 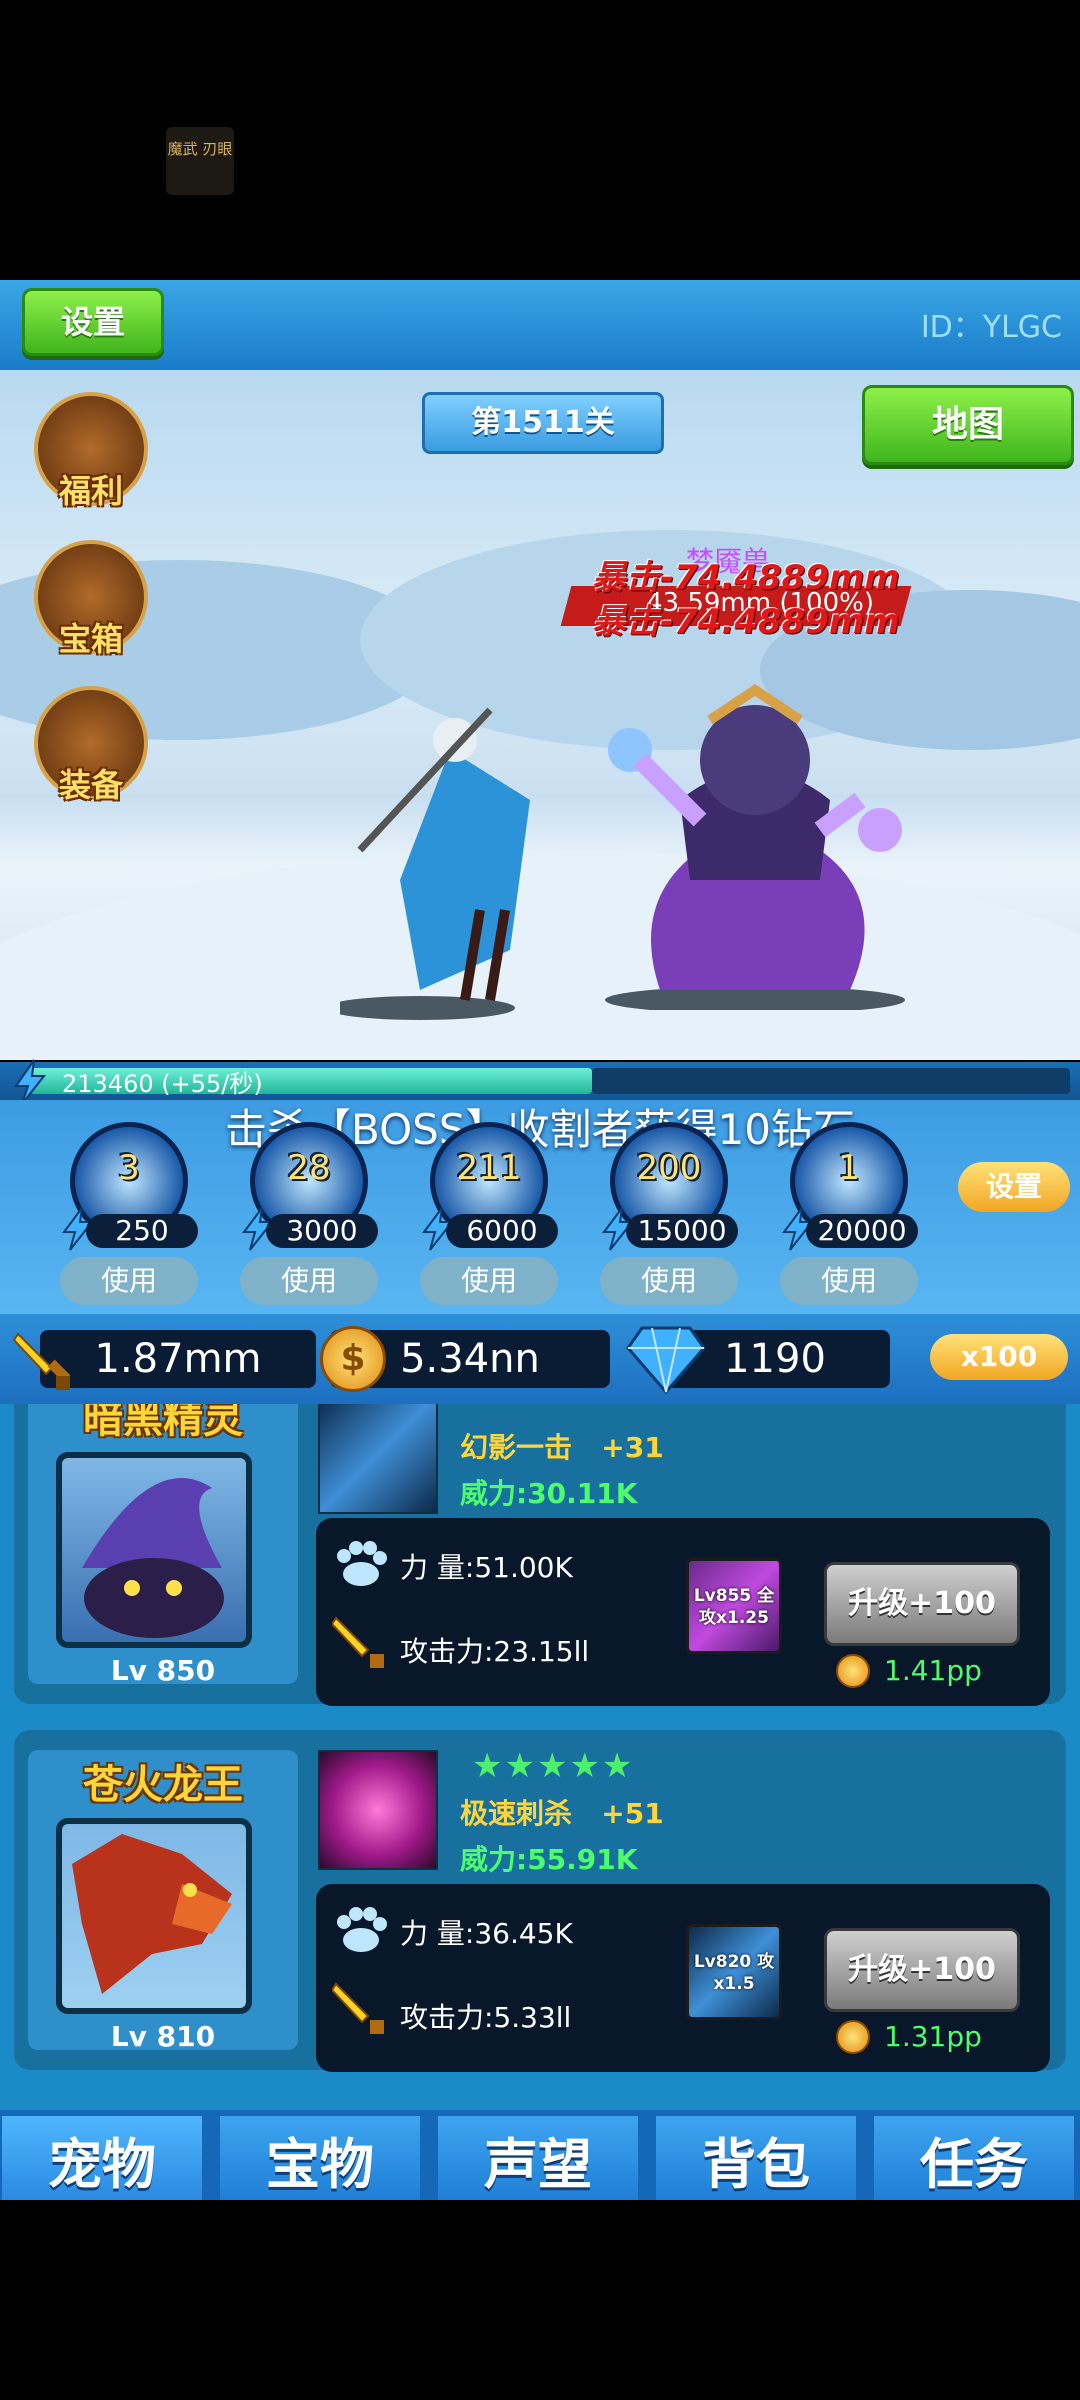 What do you see at coordinates (991, 327) in the screenshot?
I see `player-id: ID：YLGC` at bounding box center [991, 327].